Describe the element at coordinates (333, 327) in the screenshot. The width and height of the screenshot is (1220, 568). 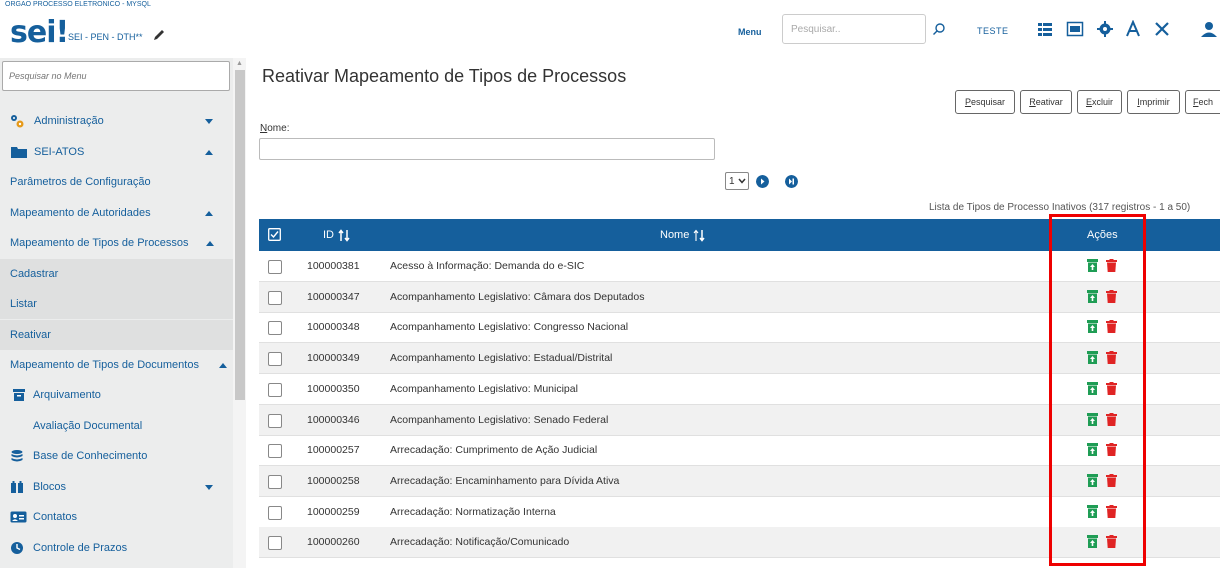
I see `cell-id: 100000348` at that location.